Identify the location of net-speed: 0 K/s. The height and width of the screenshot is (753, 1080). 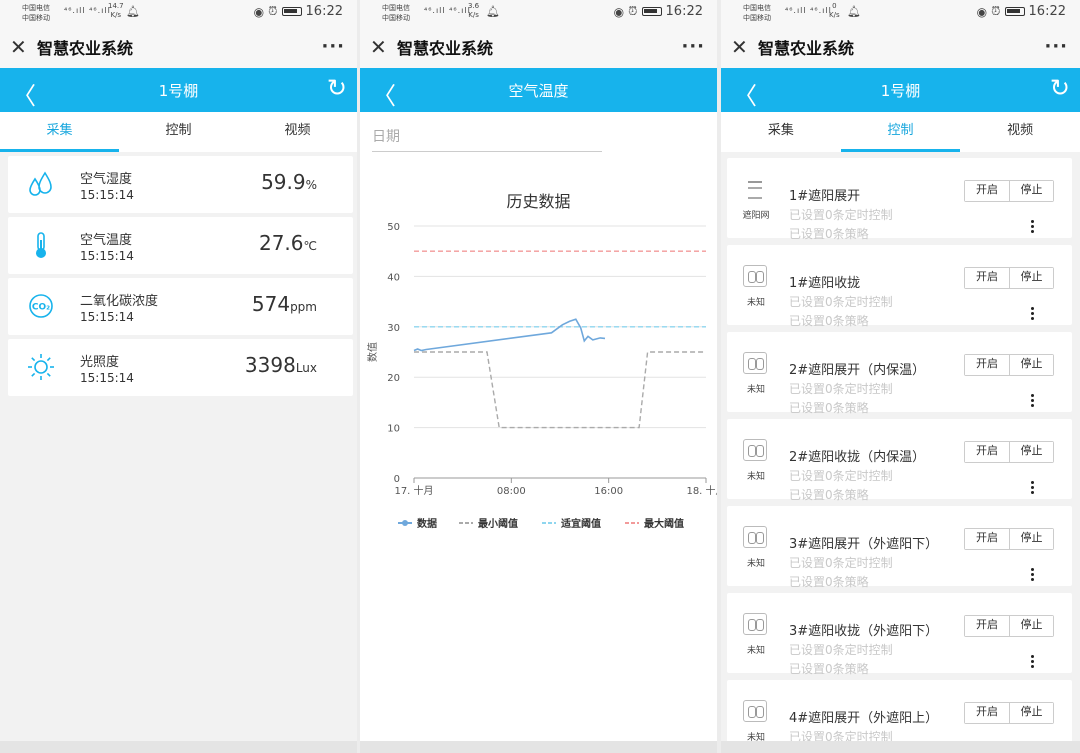
(834, 11).